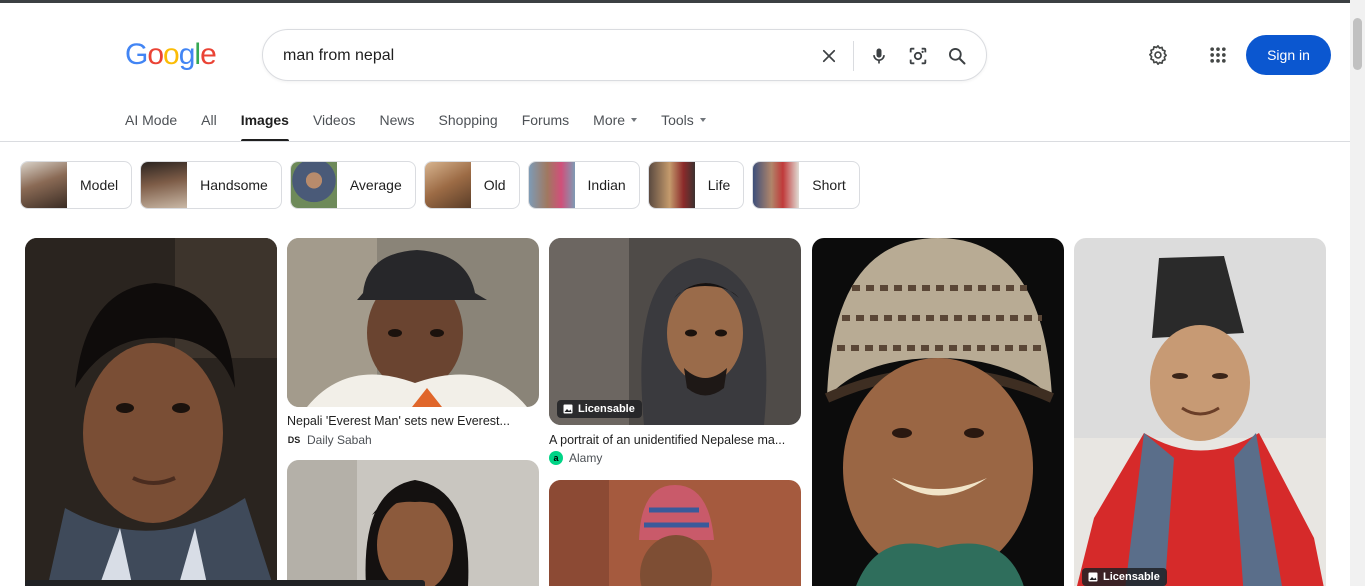  Describe the element at coordinates (264, 120) in the screenshot. I see `tab-label: Images` at that location.